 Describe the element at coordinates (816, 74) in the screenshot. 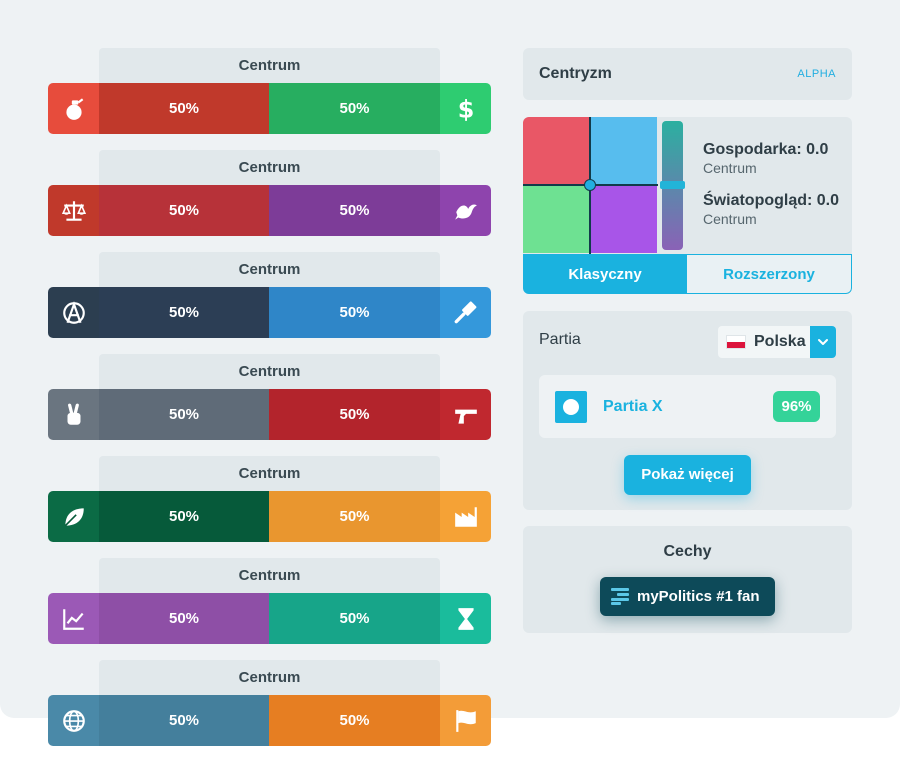

I see `alpha-badge: ALPHA` at that location.